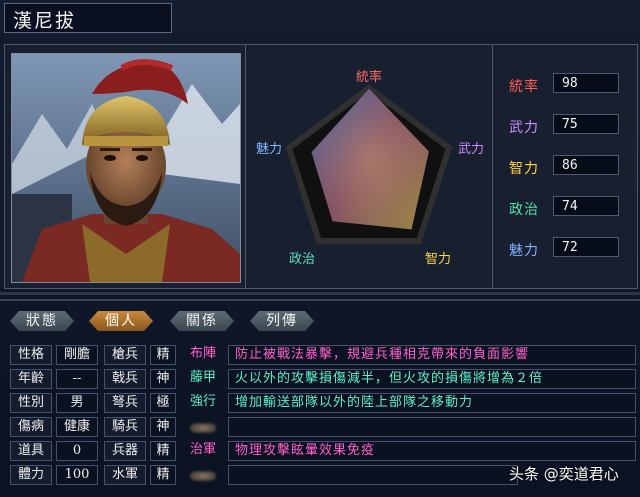  What do you see at coordinates (203, 451) in the screenshot?
I see `skill-name: 治軍` at bounding box center [203, 451].